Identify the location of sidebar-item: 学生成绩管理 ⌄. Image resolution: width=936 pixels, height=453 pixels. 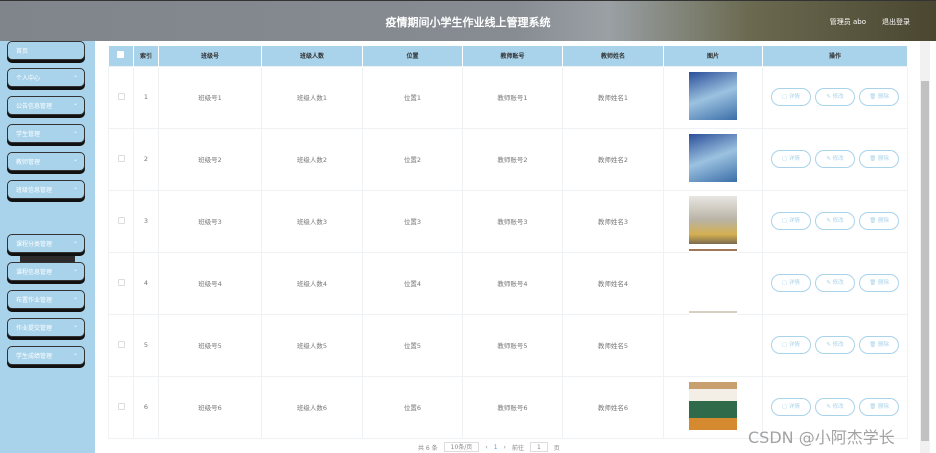
(46, 355).